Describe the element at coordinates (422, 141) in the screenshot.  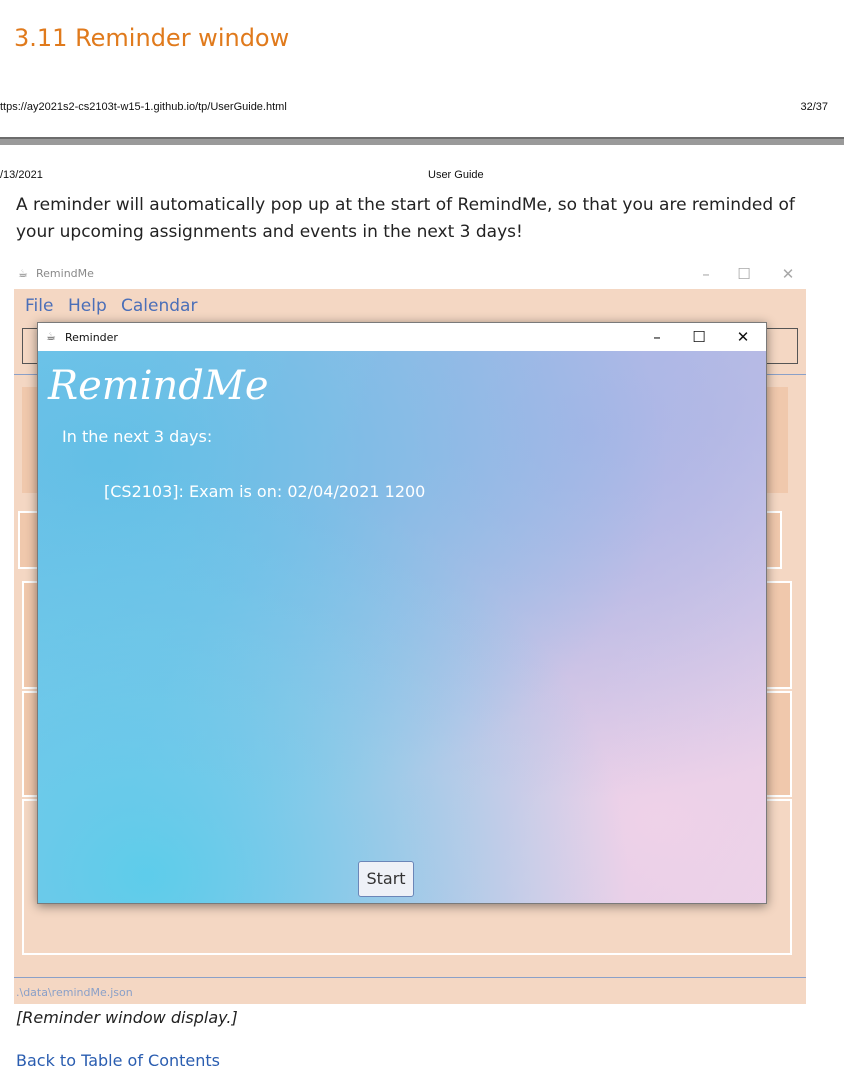
I see `page-separator` at that location.